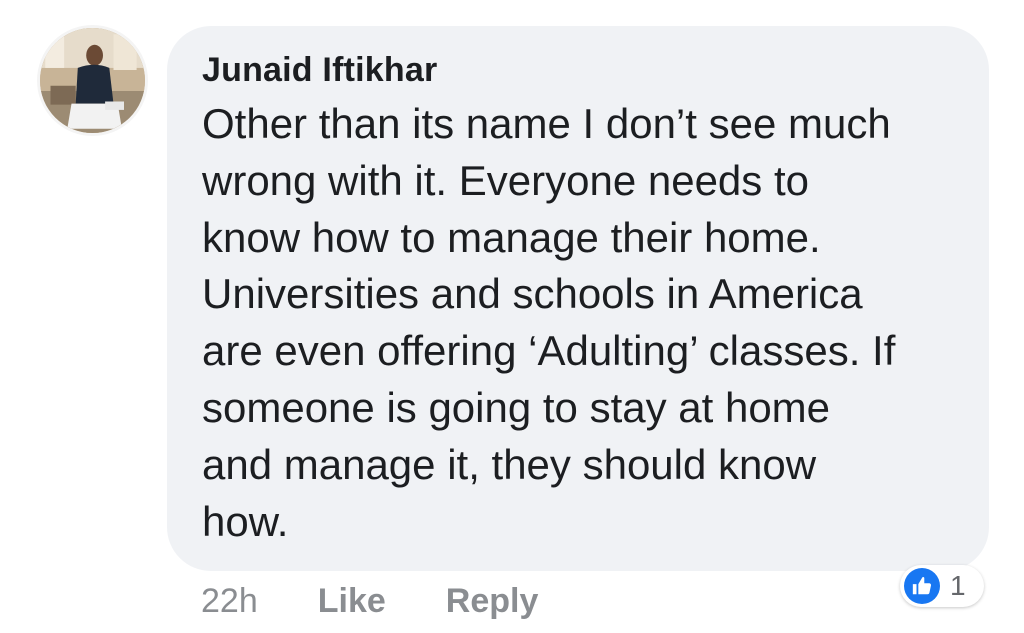 The width and height of the screenshot is (1024, 633). I want to click on reaction-count: 1, so click(958, 585).